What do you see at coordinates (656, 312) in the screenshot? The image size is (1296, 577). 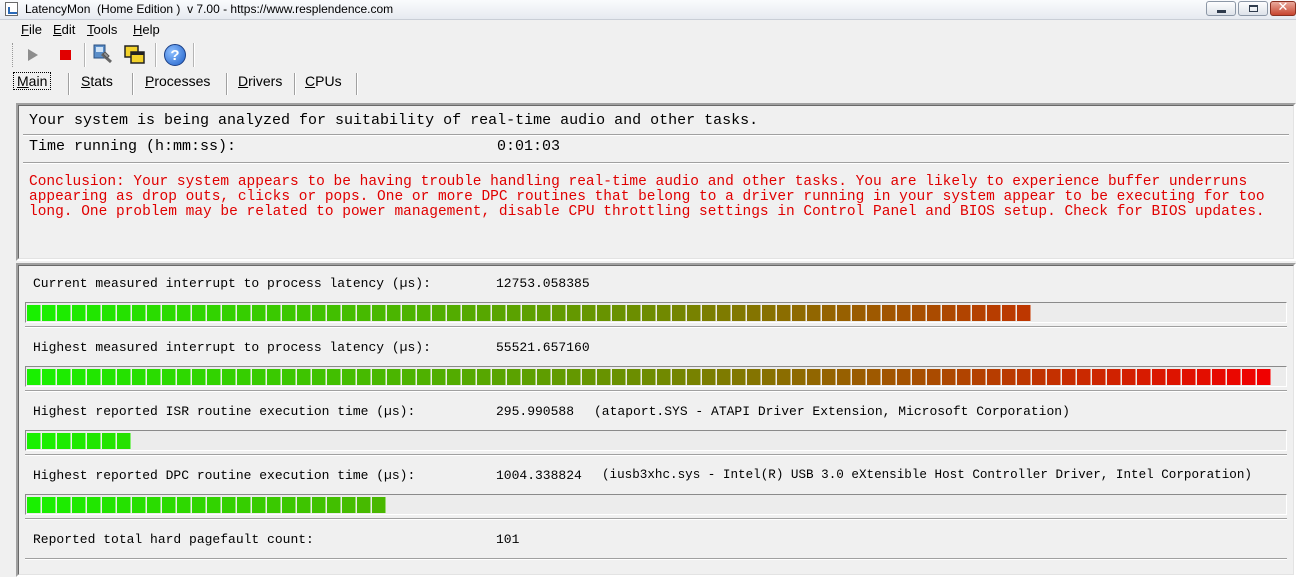 I see `current-latency-bar` at bounding box center [656, 312].